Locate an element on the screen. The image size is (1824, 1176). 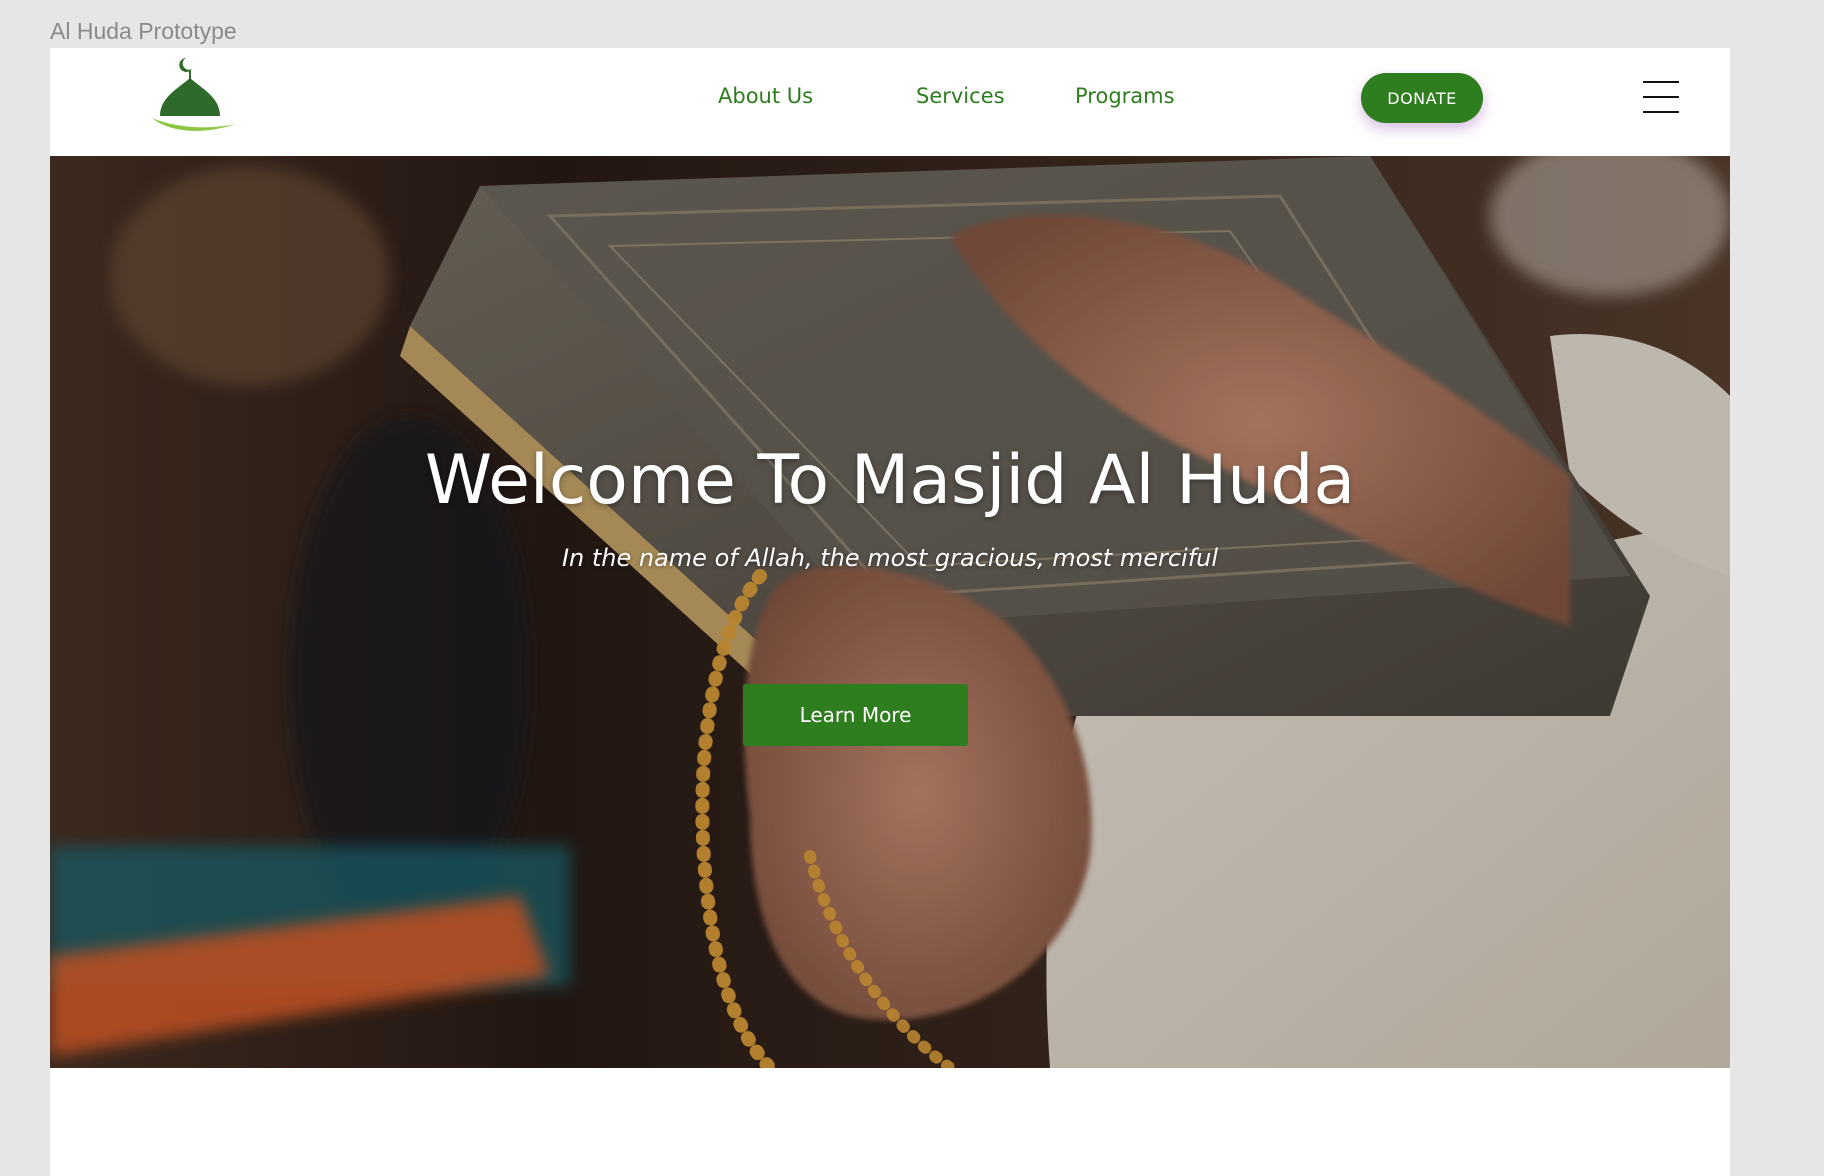
learn-more-button: Learn More is located at coordinates (855, 715).